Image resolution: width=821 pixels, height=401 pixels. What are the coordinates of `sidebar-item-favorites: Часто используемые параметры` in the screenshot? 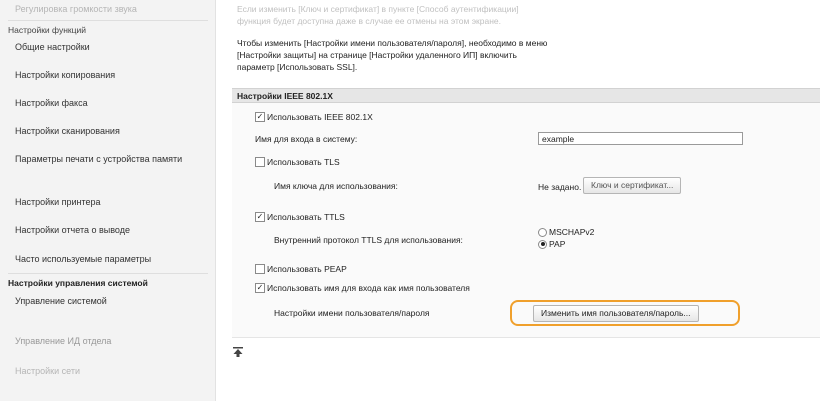 It's located at (110, 259).